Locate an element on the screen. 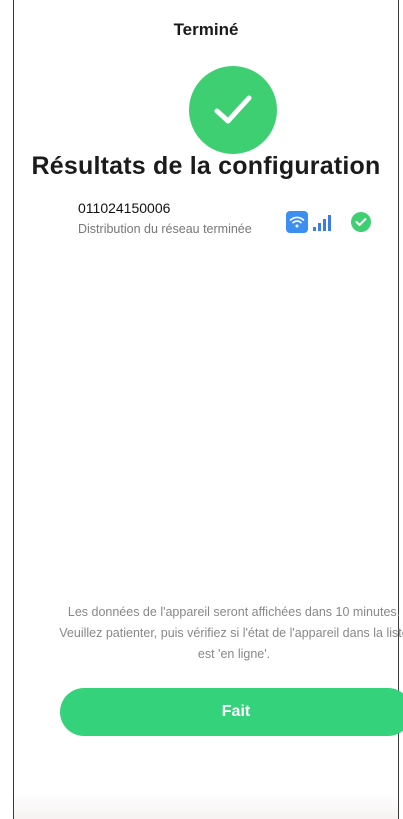 The height and width of the screenshot is (819, 403). page-title: Résultats de la configuration is located at coordinates (206, 166).